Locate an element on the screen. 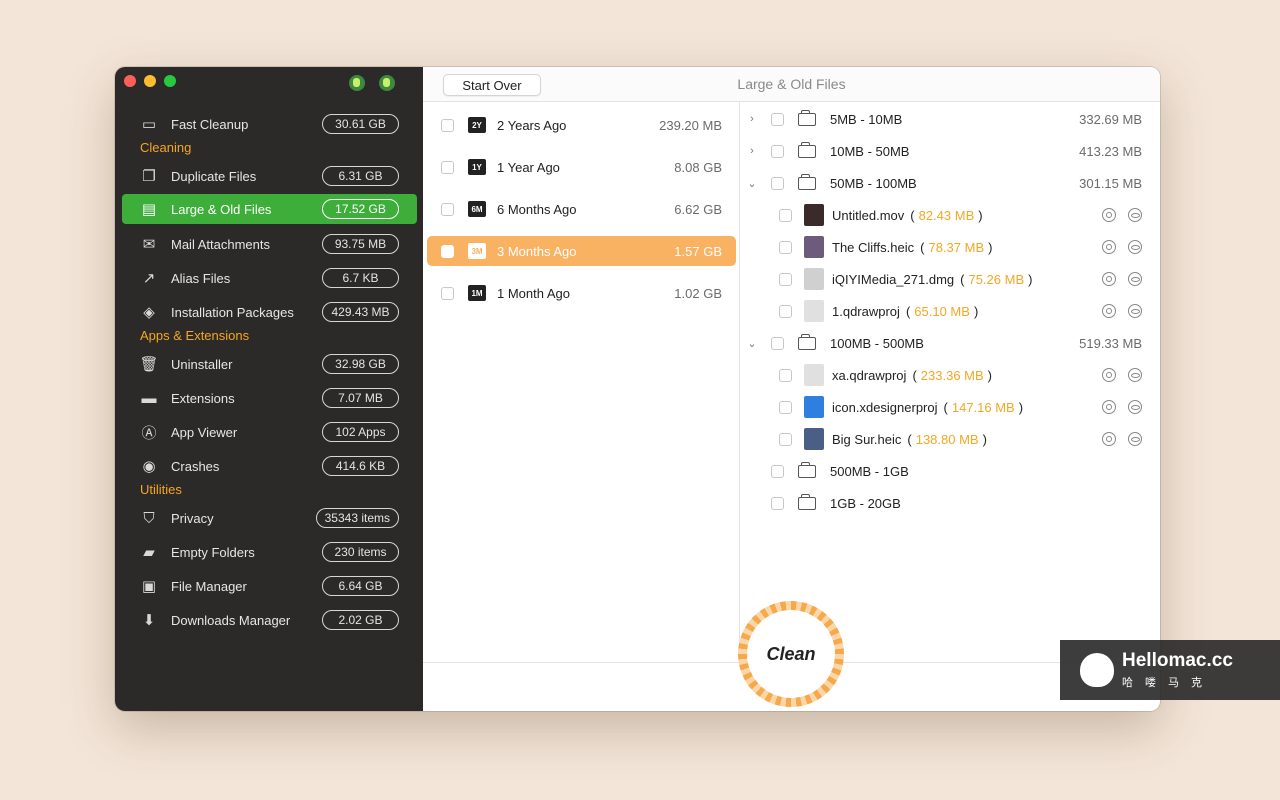  sidebar-item-mail-attachments: ✉ Mail Attachments 93.75 MB is located at coordinates (269, 244).